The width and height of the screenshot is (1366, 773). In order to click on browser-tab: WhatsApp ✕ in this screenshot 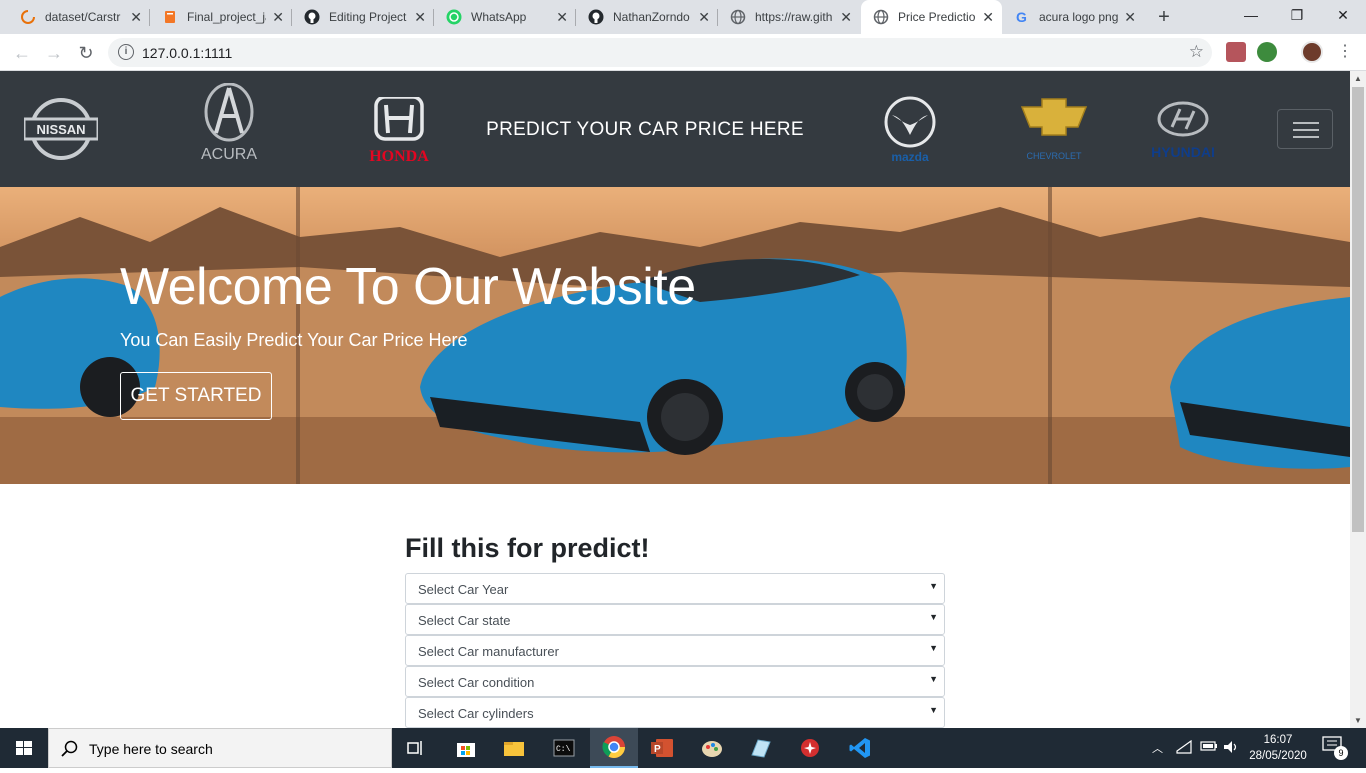, I will do `click(505, 17)`.